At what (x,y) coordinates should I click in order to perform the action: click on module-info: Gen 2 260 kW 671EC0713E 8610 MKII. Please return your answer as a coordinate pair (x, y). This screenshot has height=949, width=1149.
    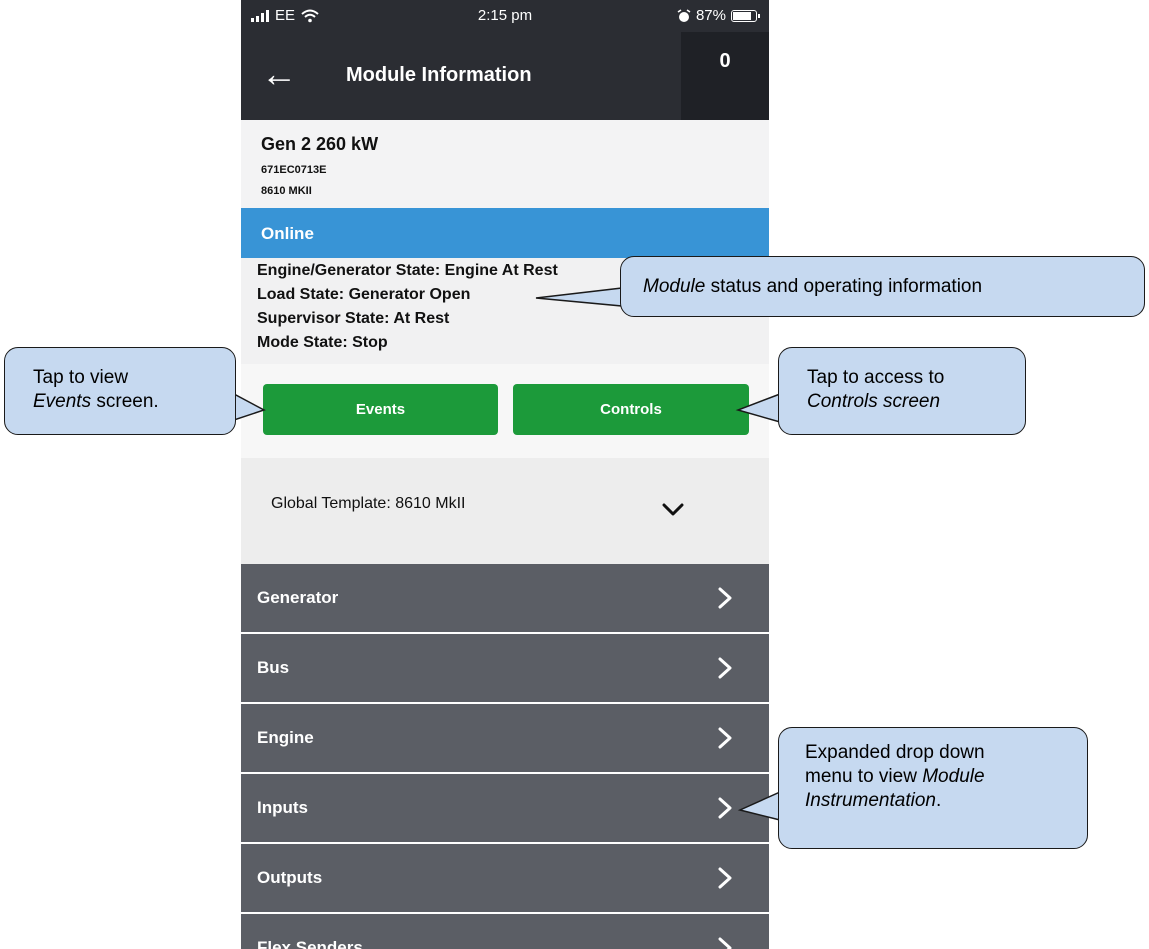
    Looking at the image, I should click on (505, 164).